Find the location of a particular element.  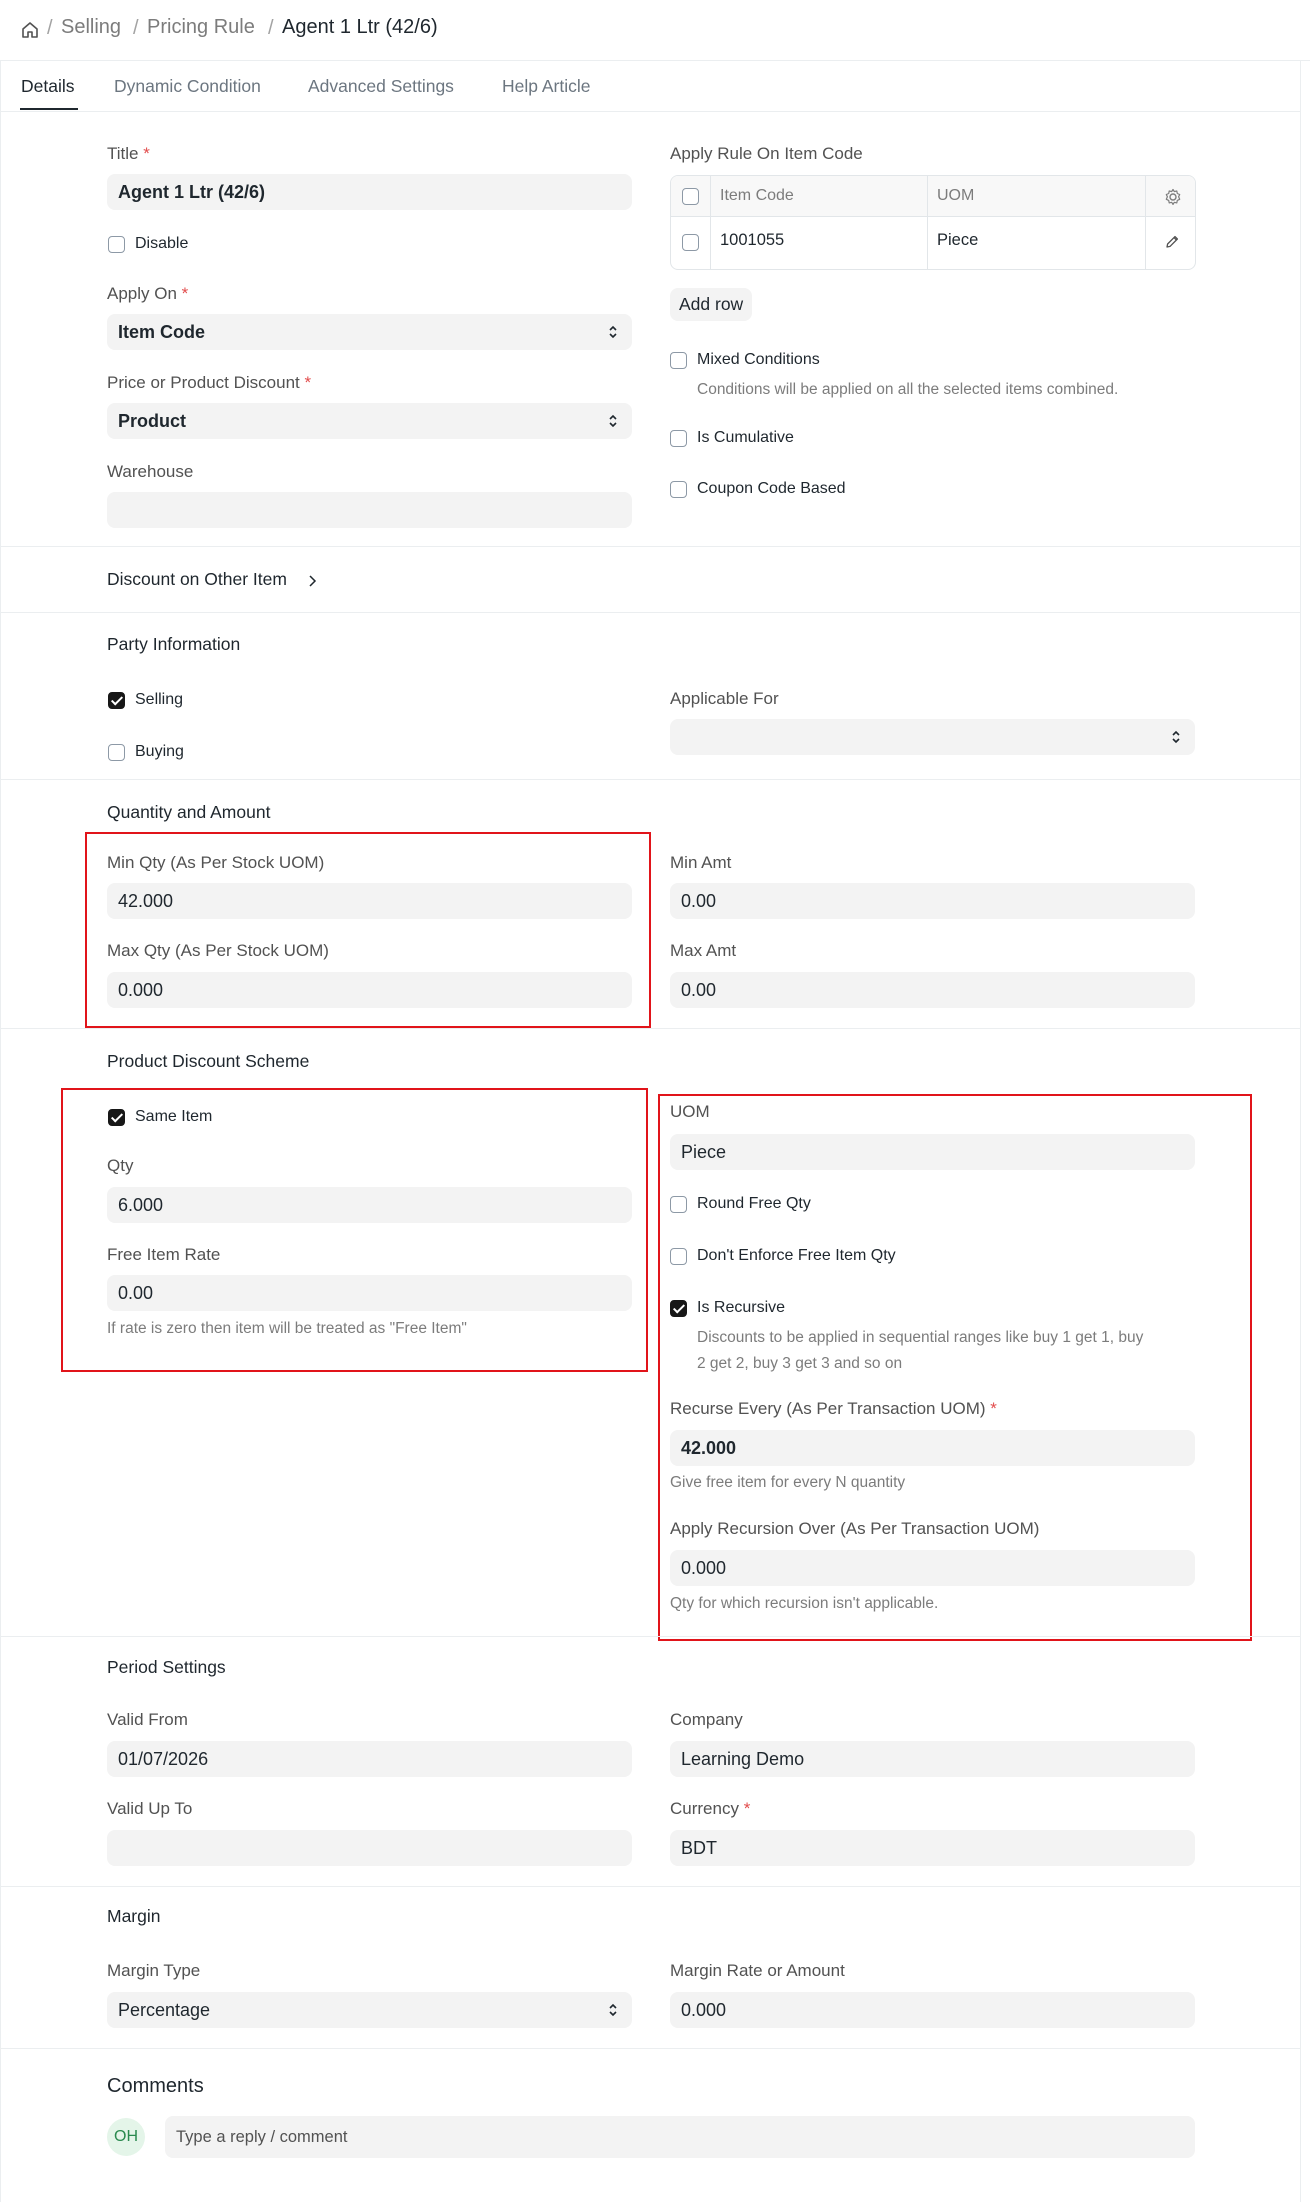

currency-input: BDT is located at coordinates (932, 1848).